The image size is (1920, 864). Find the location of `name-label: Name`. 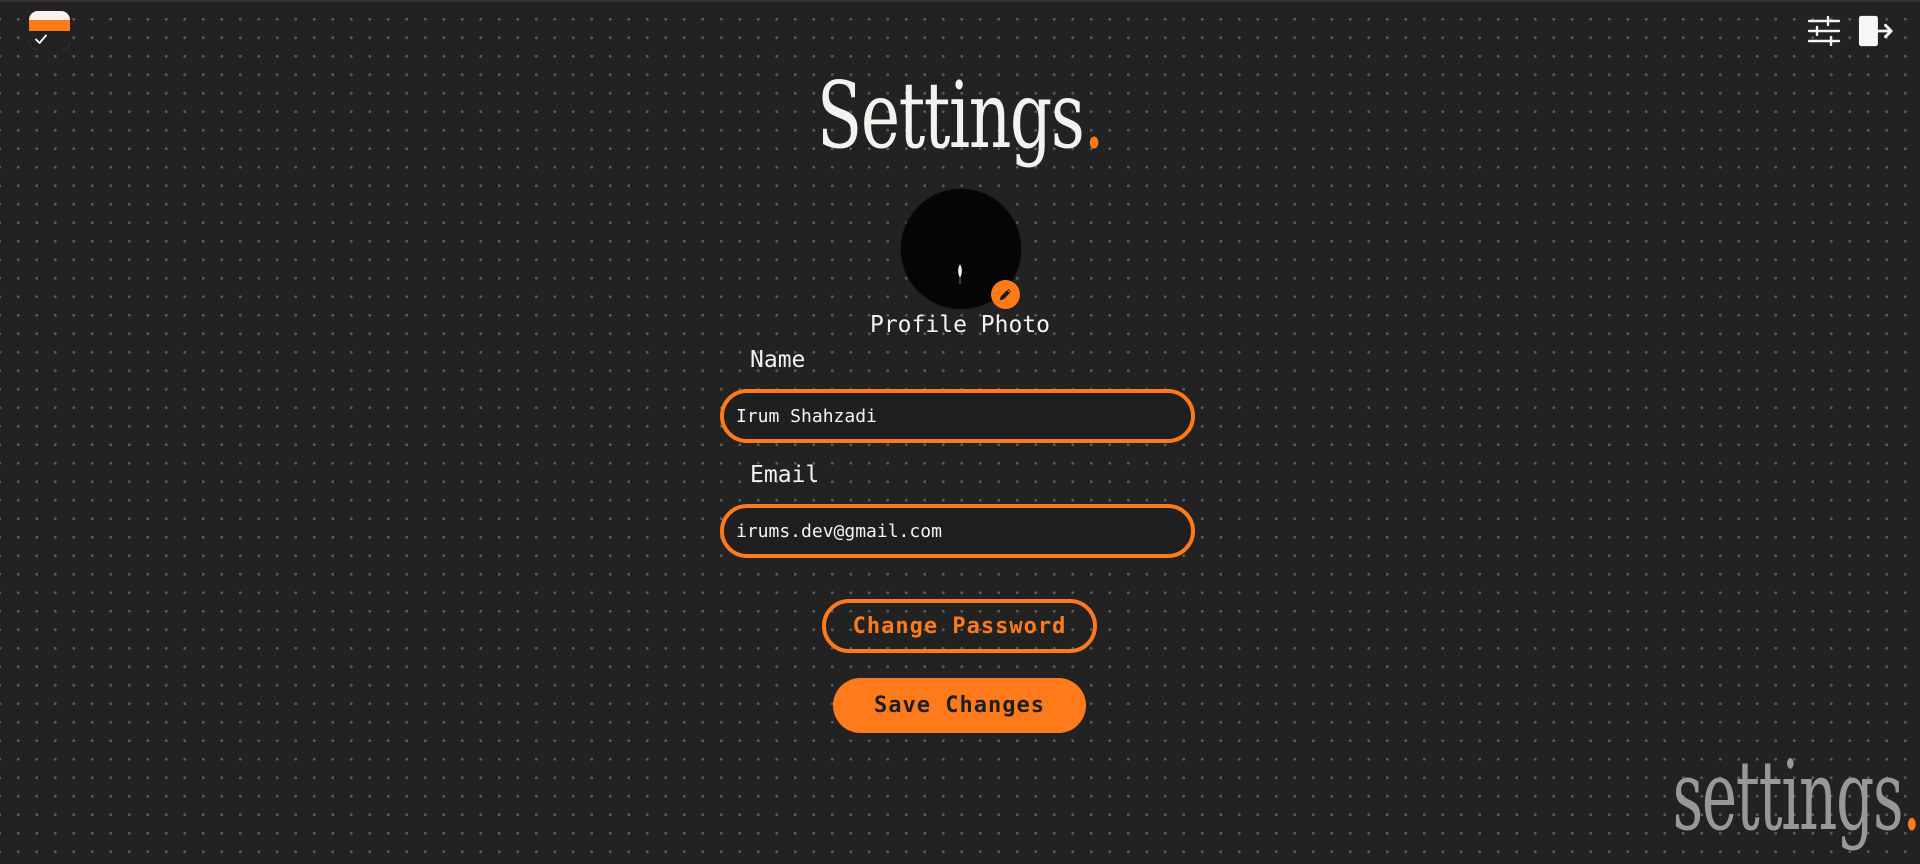

name-label: Name is located at coordinates (778, 360).